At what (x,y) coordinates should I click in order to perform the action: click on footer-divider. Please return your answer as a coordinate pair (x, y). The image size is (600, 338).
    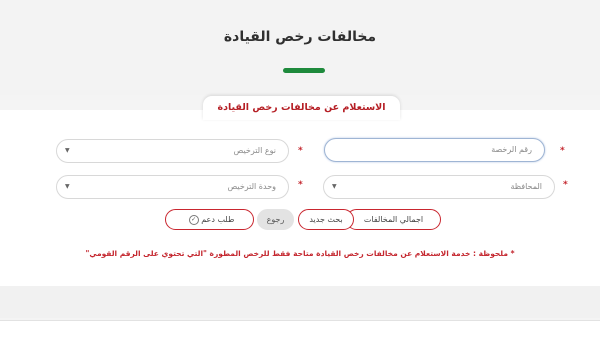
    Looking at the image, I should click on (300, 329).